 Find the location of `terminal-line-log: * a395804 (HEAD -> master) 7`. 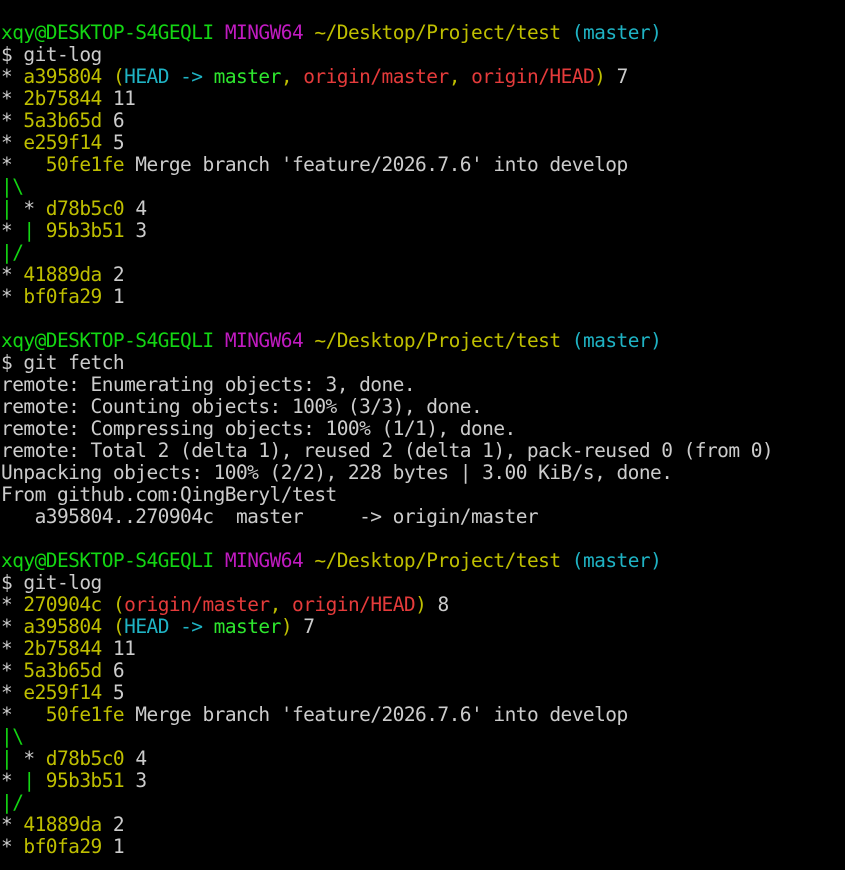

terminal-line-log: * a395804 (HEAD -> master) 7 is located at coordinates (423, 627).